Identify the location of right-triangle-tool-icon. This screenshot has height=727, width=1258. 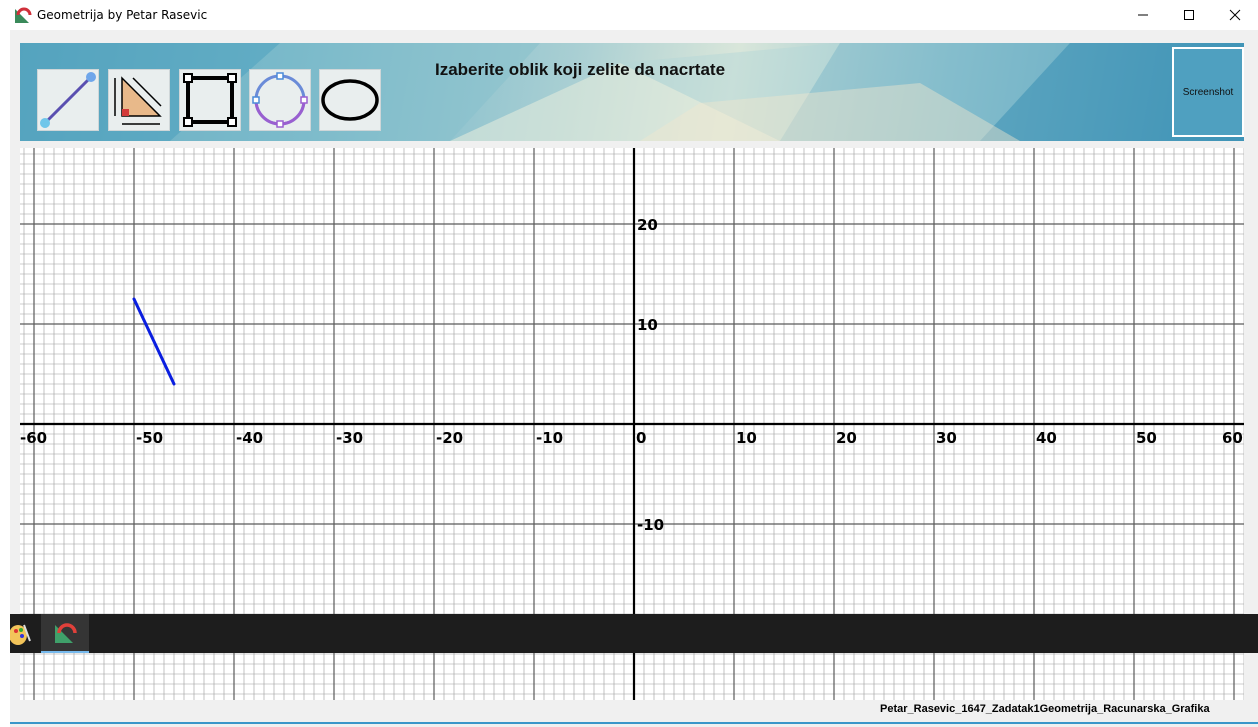
(138, 100).